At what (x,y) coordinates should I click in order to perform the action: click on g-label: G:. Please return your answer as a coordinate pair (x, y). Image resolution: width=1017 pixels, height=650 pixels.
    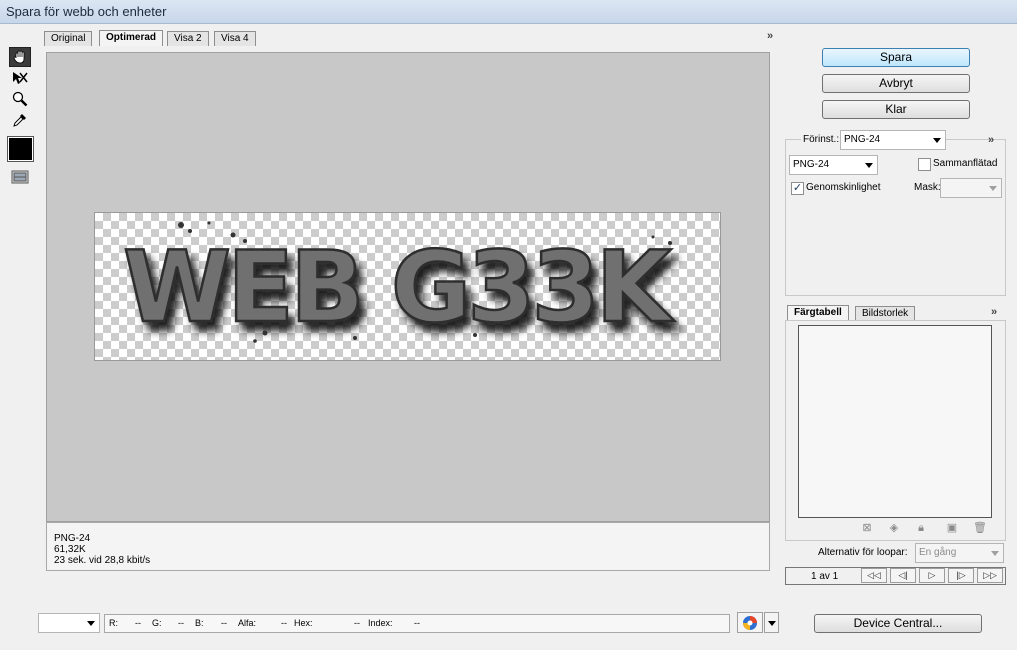
    Looking at the image, I should click on (157, 623).